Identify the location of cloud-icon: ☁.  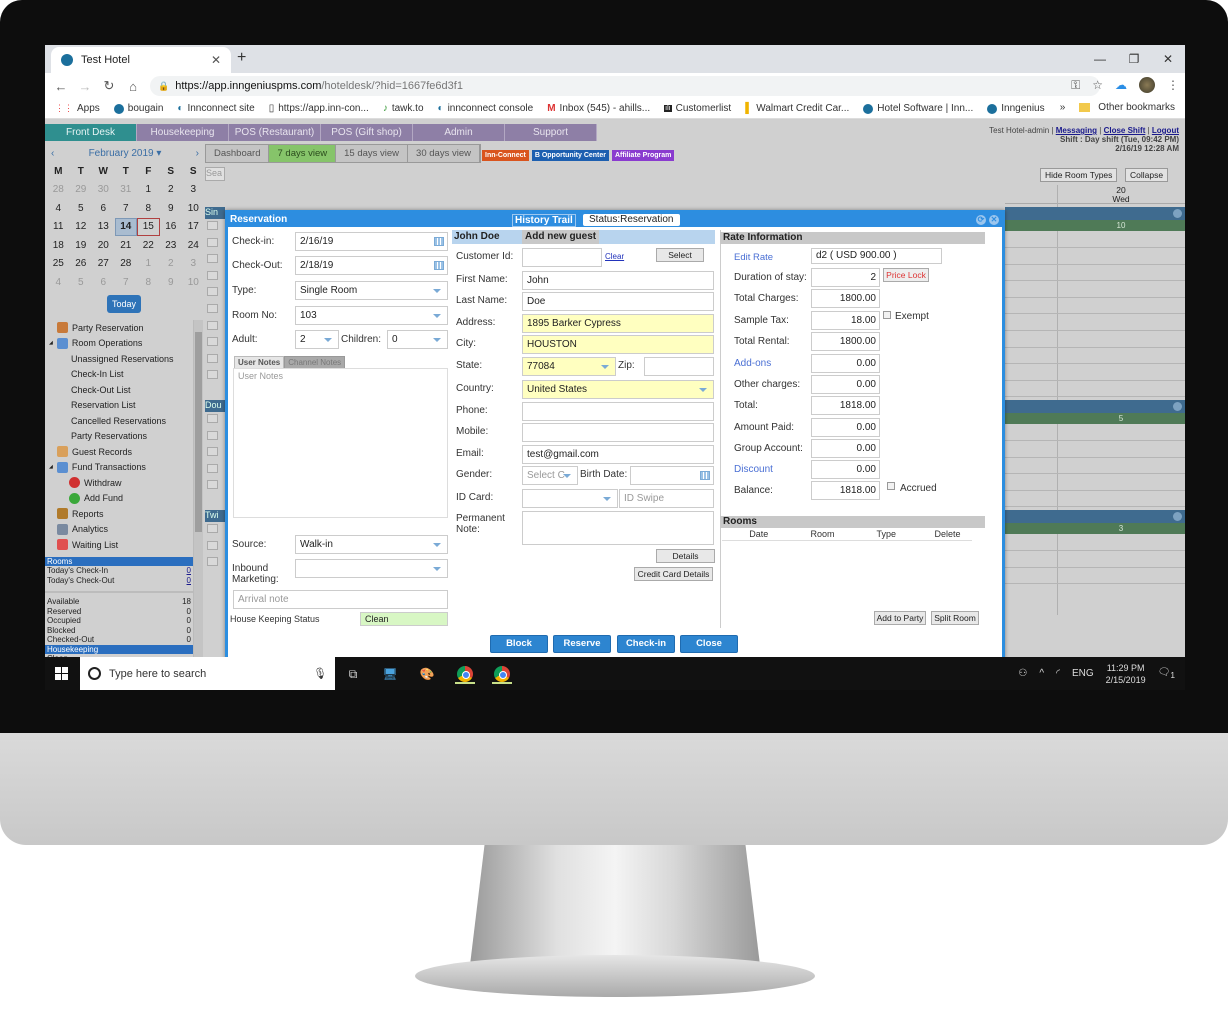
(1121, 85).